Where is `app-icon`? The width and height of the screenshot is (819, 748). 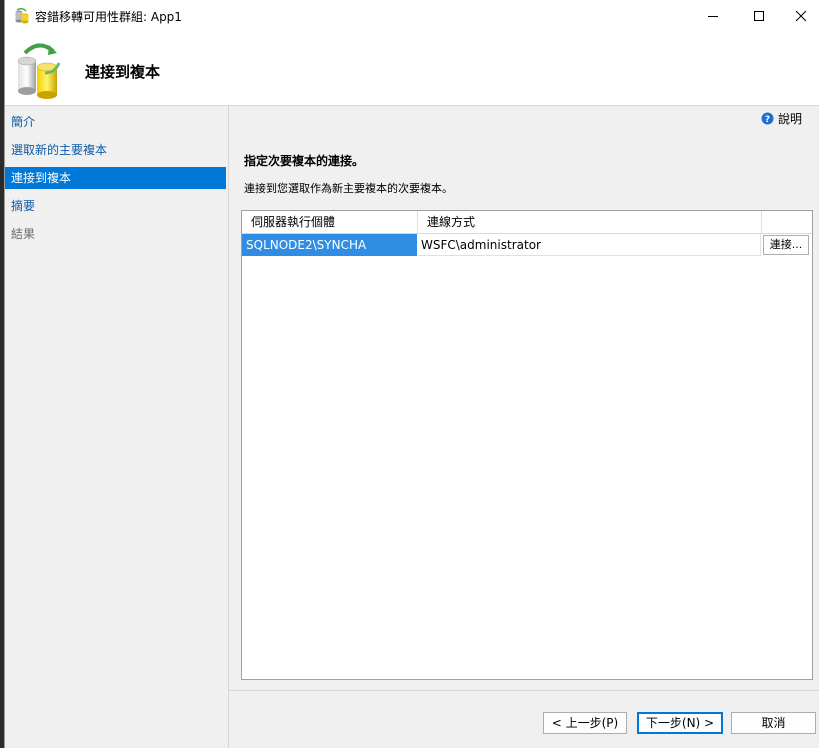
app-icon is located at coordinates (22, 16).